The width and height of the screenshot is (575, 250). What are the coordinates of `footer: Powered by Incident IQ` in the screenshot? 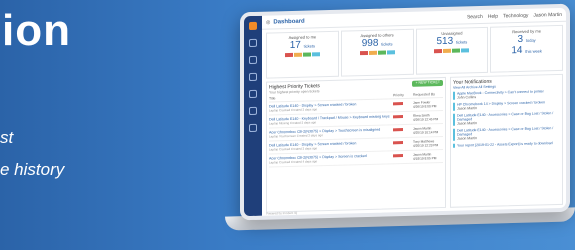 It's located at (282, 213).